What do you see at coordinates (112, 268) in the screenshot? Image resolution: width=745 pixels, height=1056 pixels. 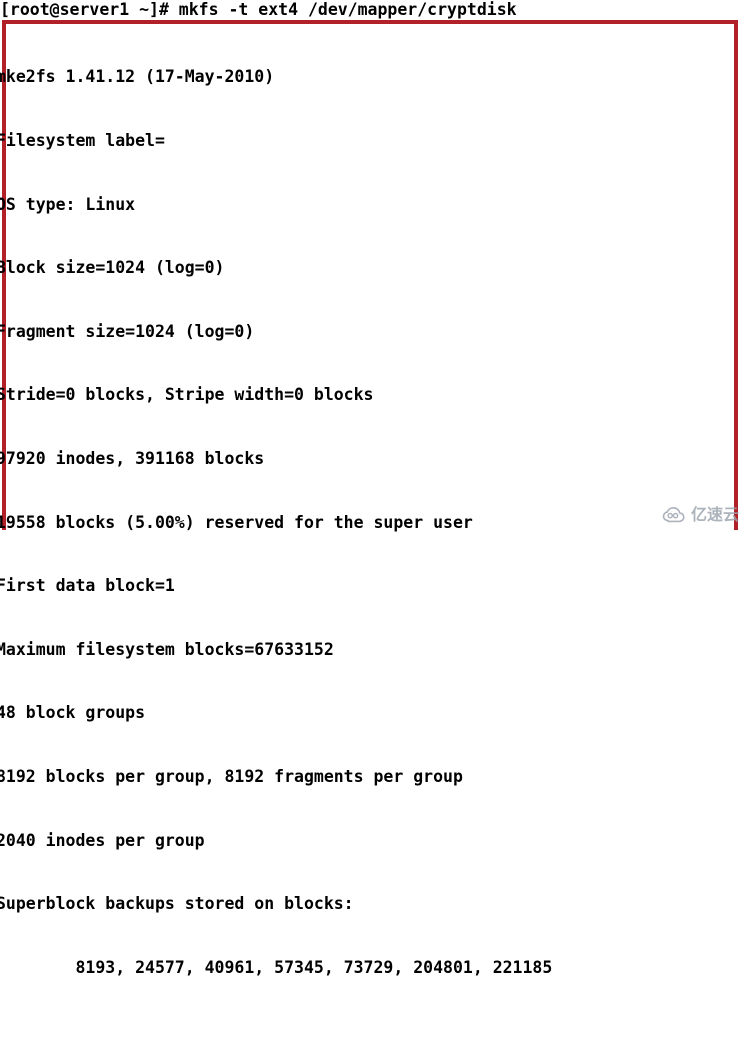 I see `output-line: Block size=1024 (log=0)` at bounding box center [112, 268].